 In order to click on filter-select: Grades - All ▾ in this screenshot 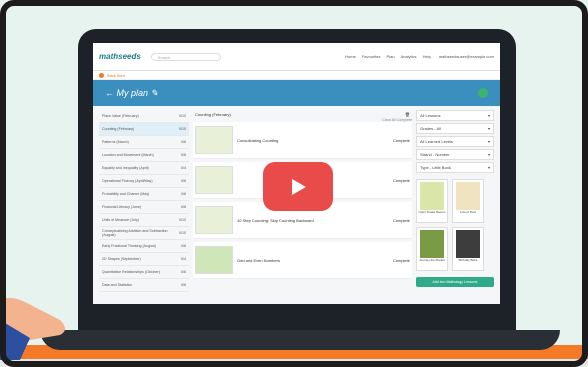, I will do `click(455, 128)`.